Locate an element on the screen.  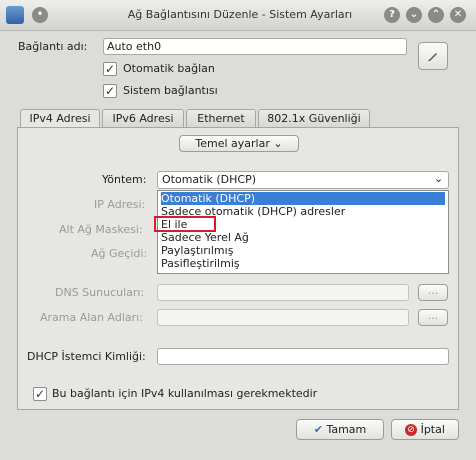
cancel-button: ⊘ İptal is located at coordinates (425, 429).